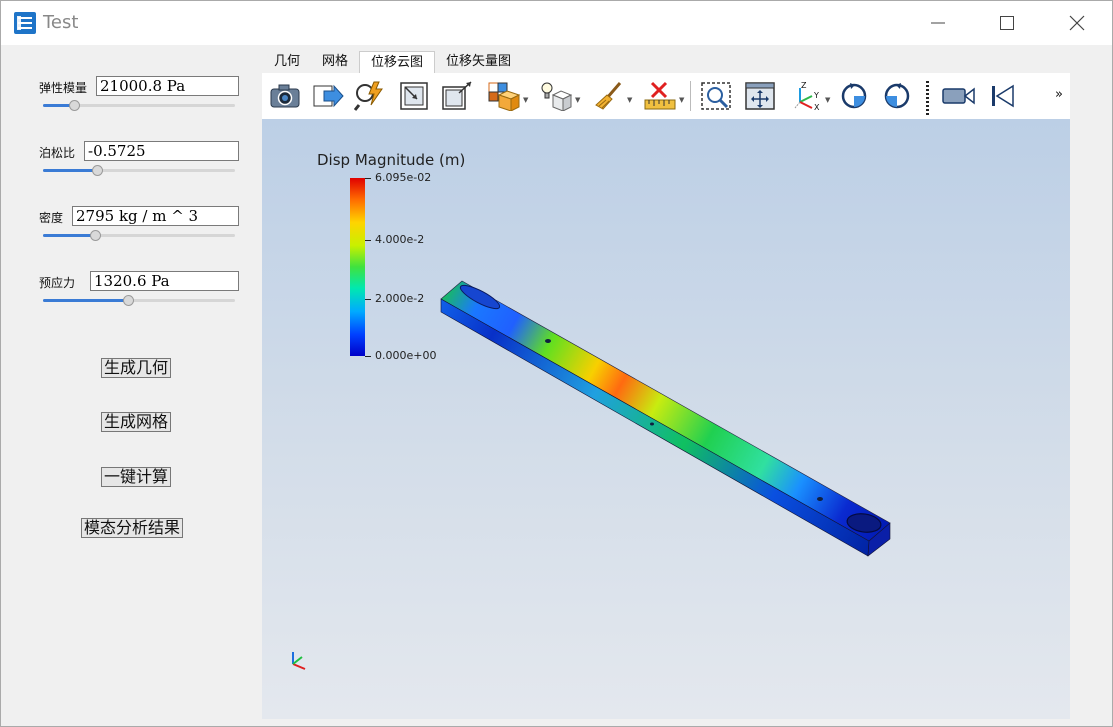  I want to click on tab-displacement-contour: 位移云图, so click(397, 62).